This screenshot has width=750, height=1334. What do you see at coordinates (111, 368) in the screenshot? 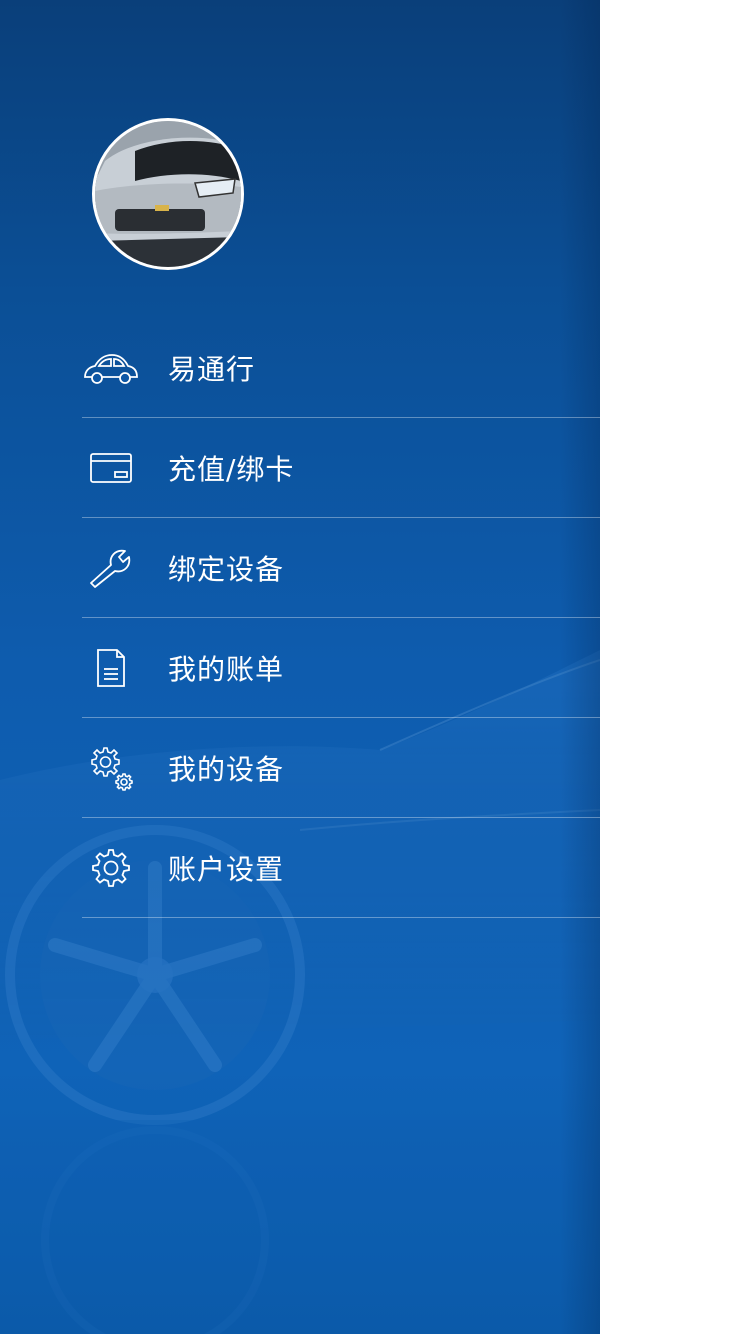
I see `car-icon` at bounding box center [111, 368].